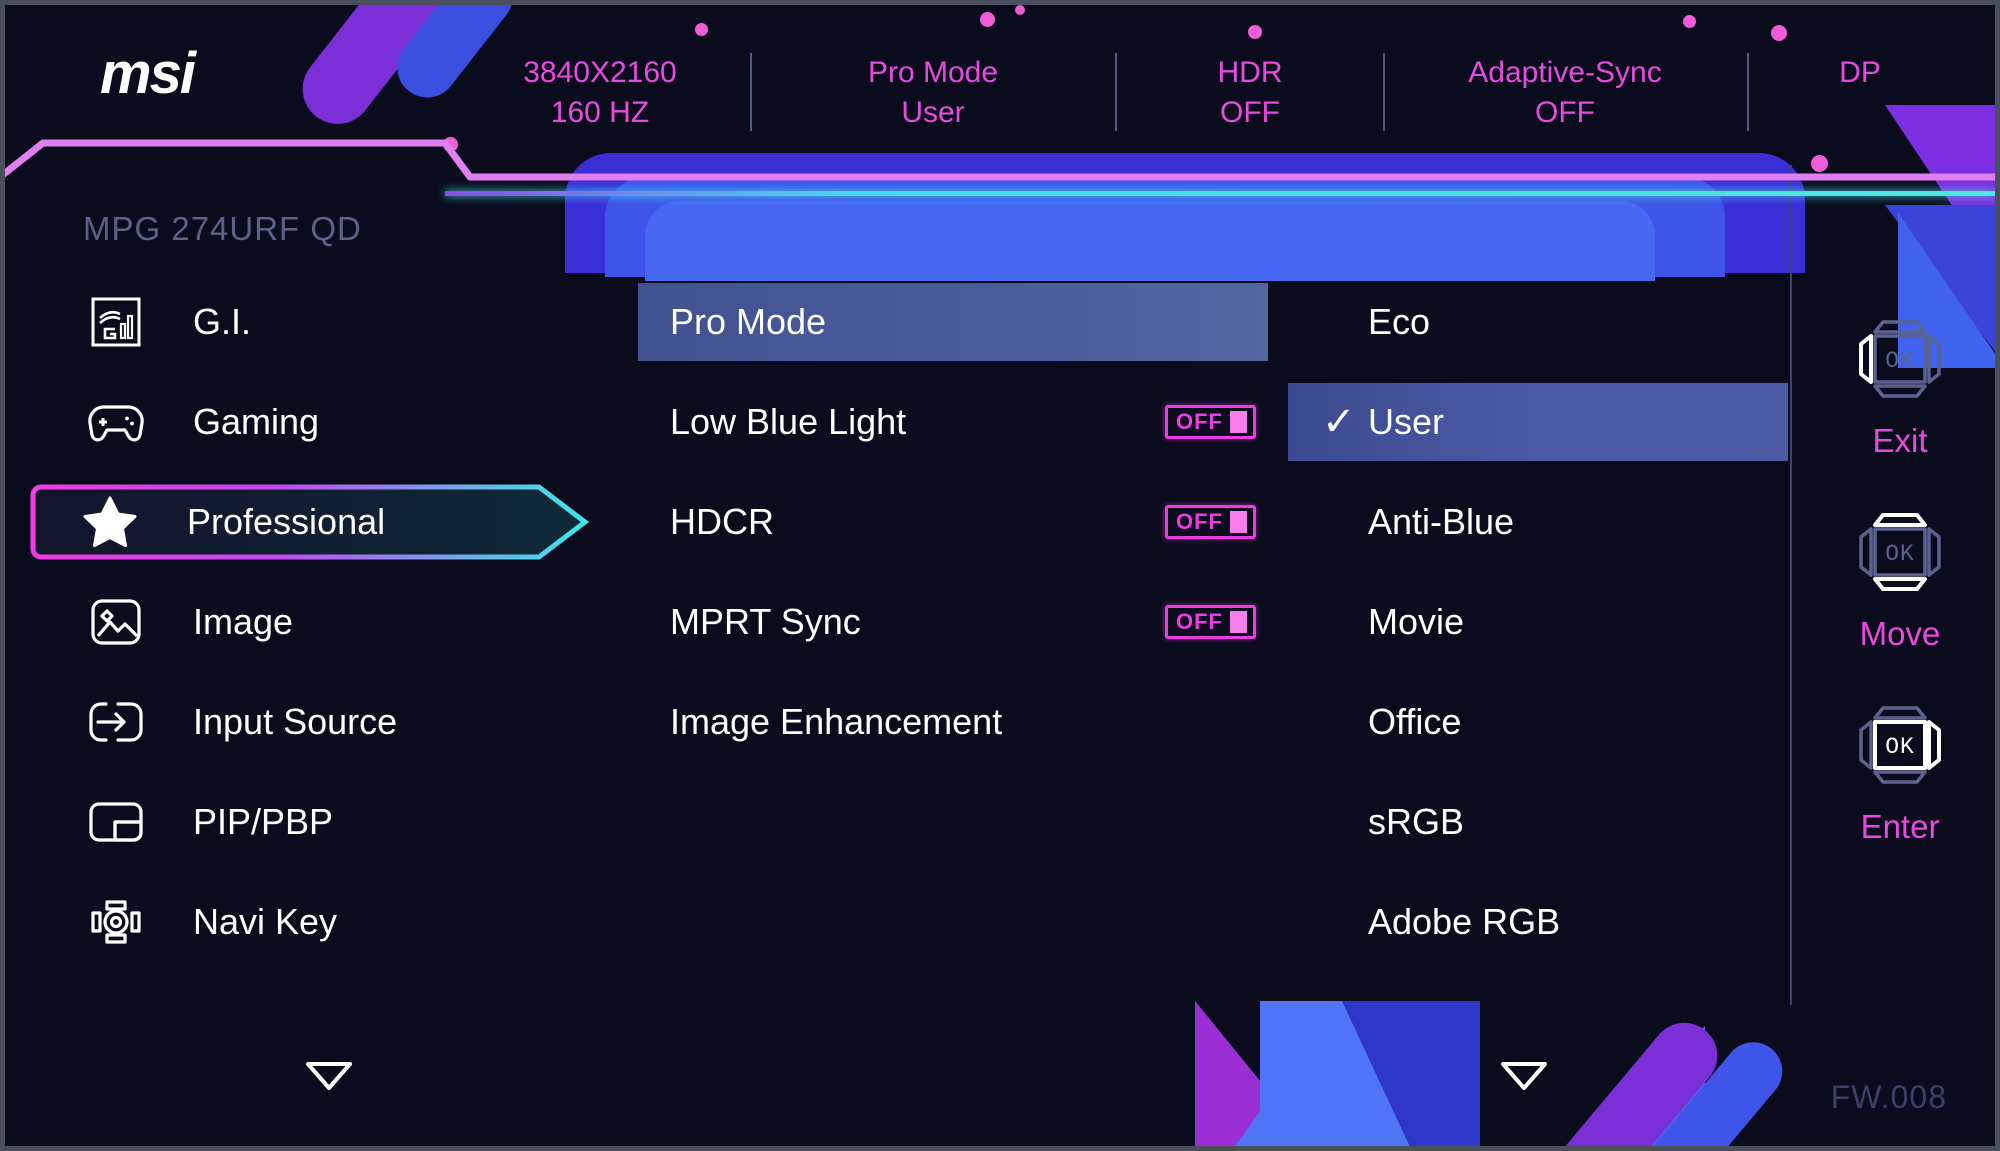  What do you see at coordinates (1900, 633) in the screenshot?
I see `hint-label: Move` at bounding box center [1900, 633].